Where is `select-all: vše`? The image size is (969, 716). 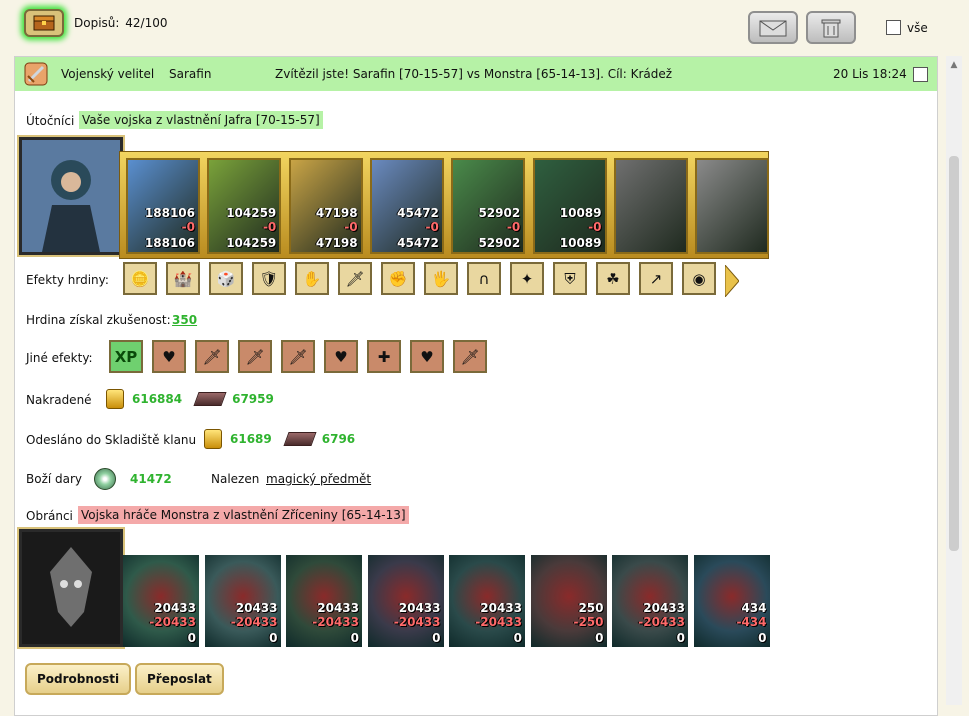
select-all: vše is located at coordinates (907, 27).